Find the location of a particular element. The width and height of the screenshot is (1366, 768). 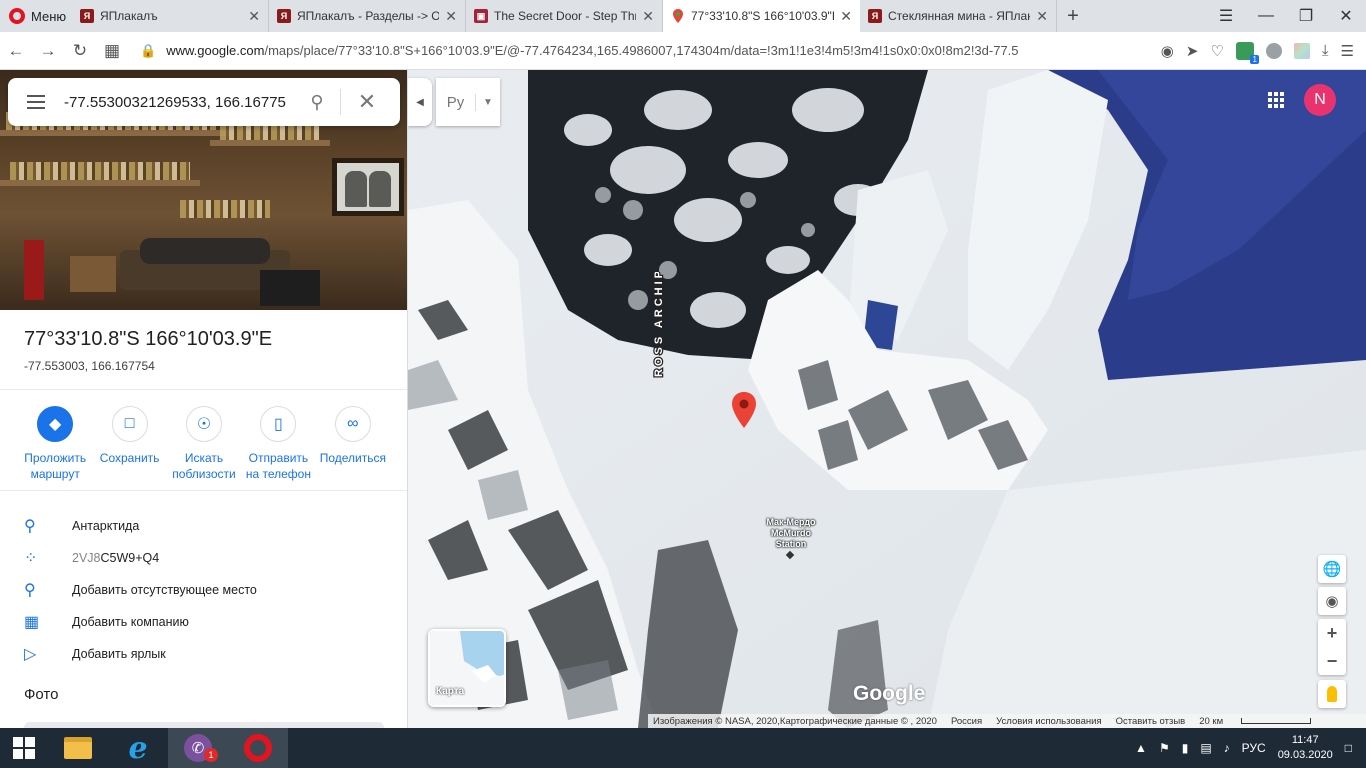

heart-icon: ♡ is located at coordinates (1216, 51).